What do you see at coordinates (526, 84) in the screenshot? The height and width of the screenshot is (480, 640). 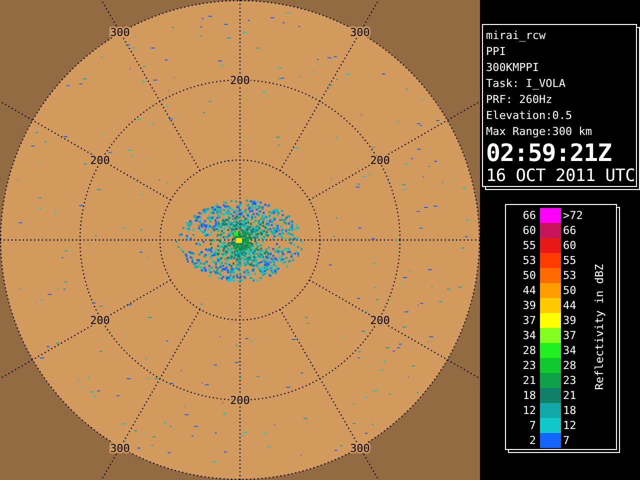 I see `info-line: Task: I_VOLA` at bounding box center [526, 84].